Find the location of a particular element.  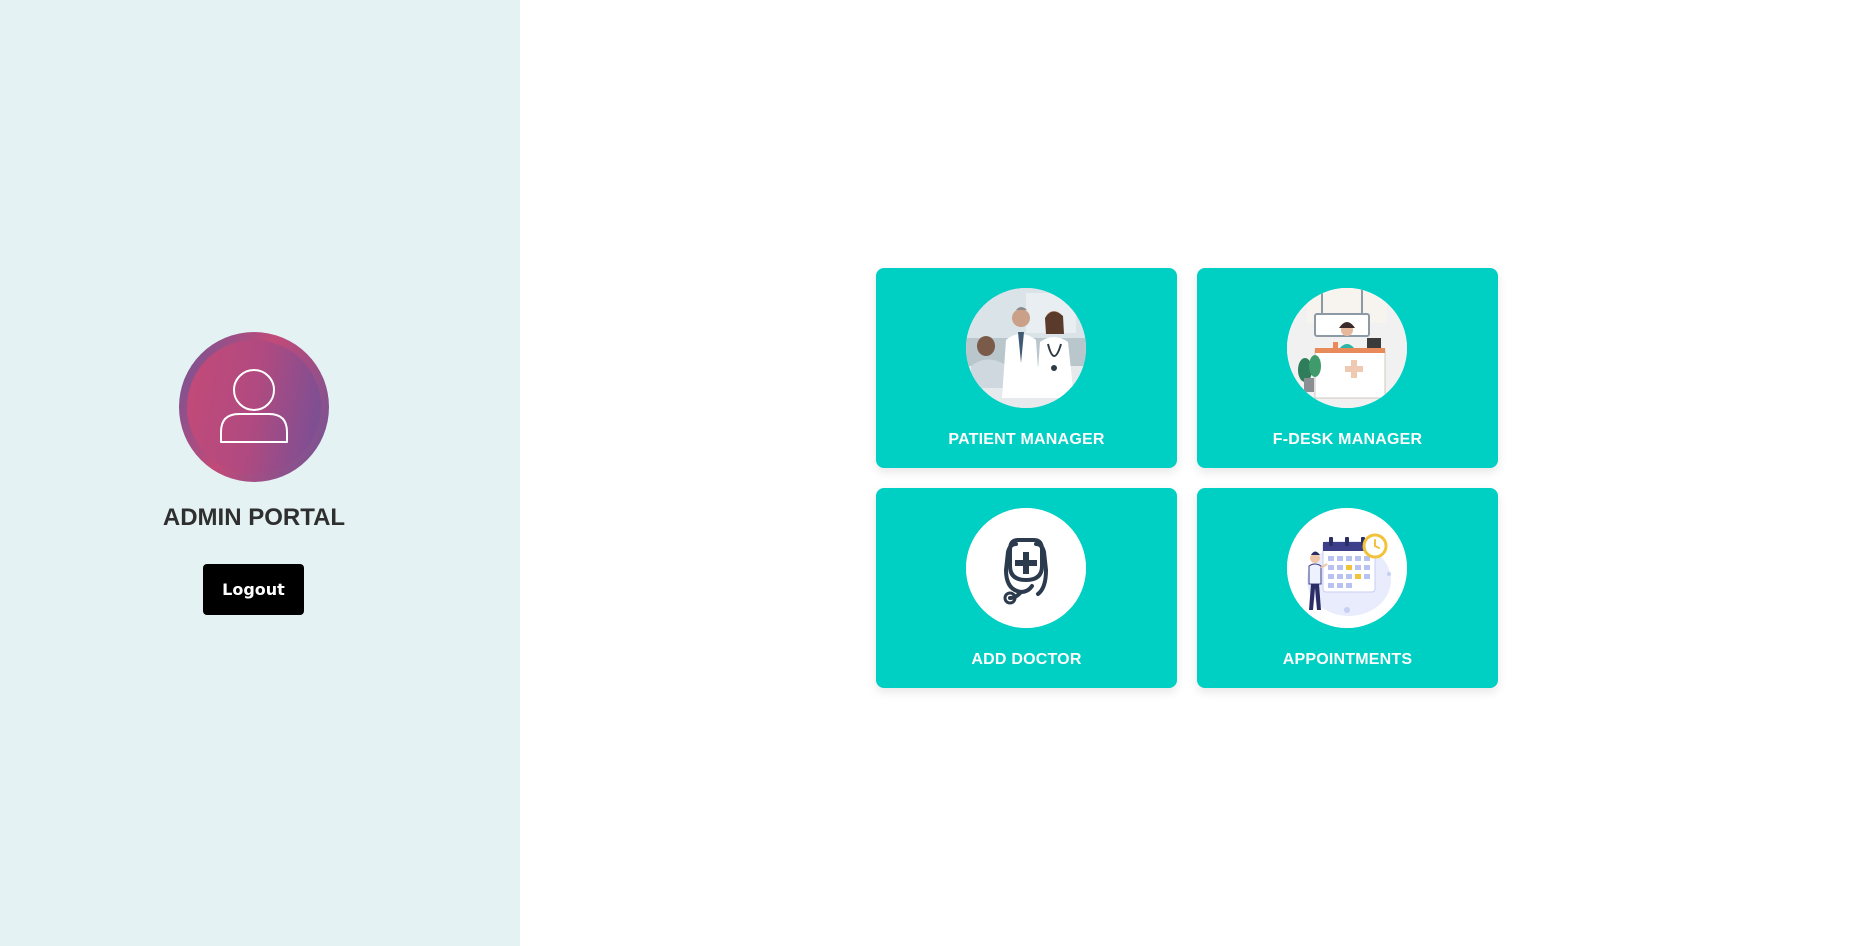

f-desk-manager-card: F-DESK MANAGER is located at coordinates (1347, 368).